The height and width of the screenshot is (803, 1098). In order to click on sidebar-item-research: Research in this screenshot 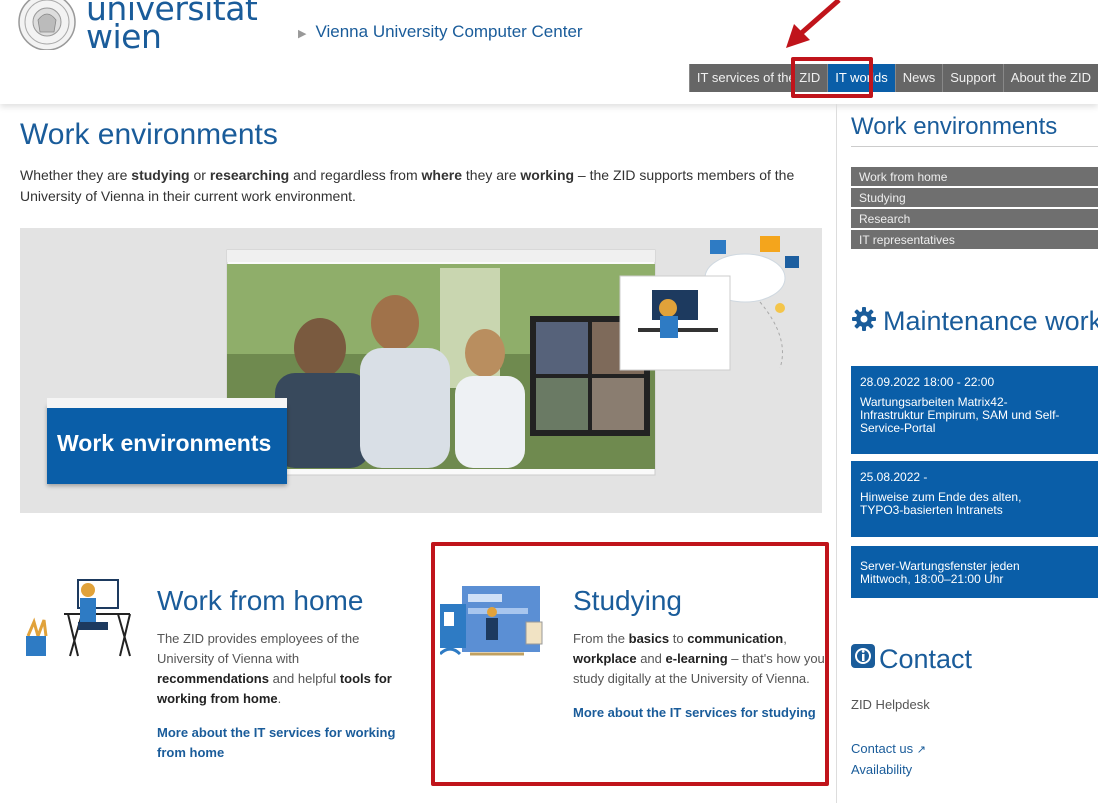, I will do `click(974, 219)`.